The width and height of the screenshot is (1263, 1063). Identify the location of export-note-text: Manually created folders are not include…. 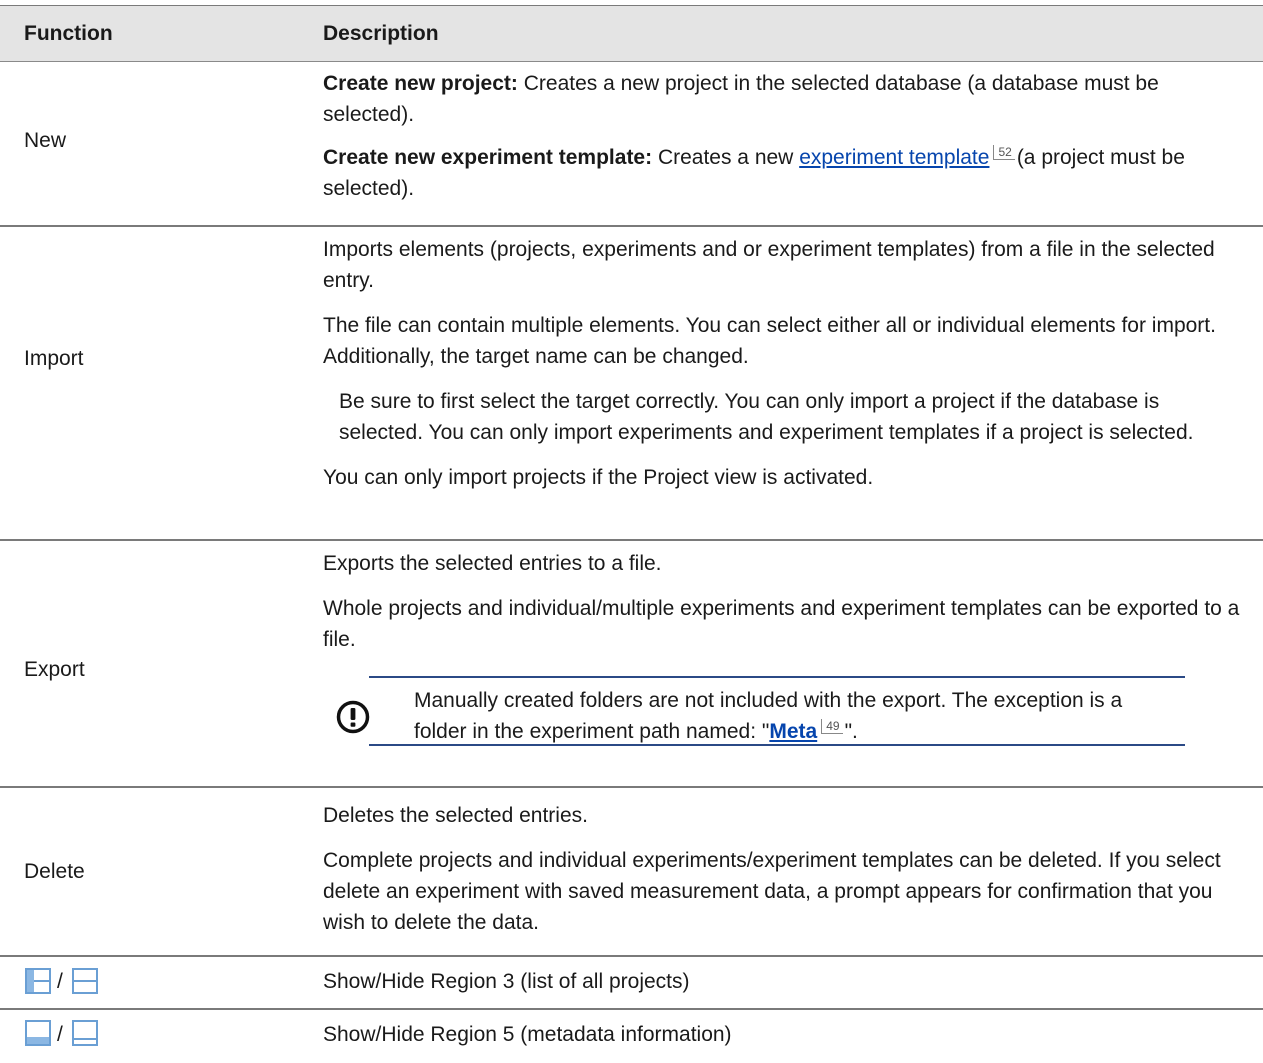
(794, 716).